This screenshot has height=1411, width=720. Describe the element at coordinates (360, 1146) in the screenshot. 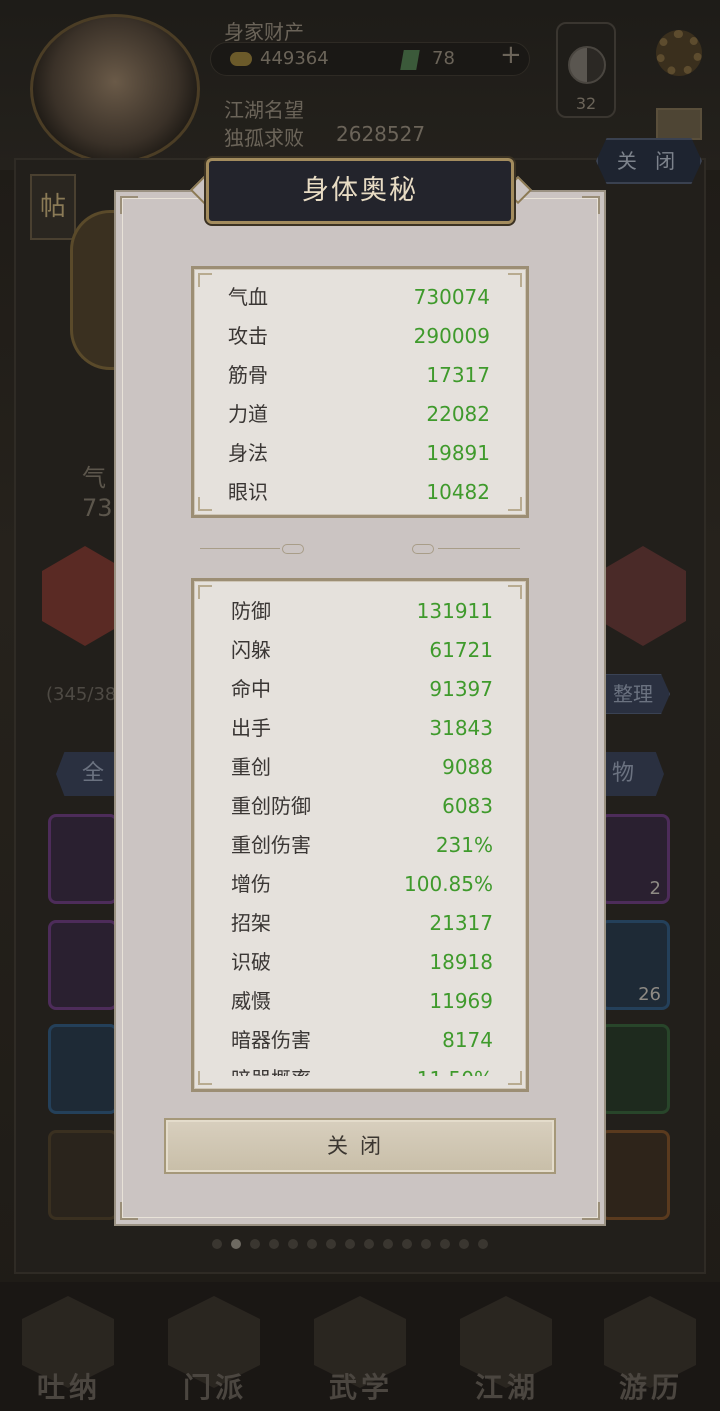

I see `close-button: 关闭` at that location.